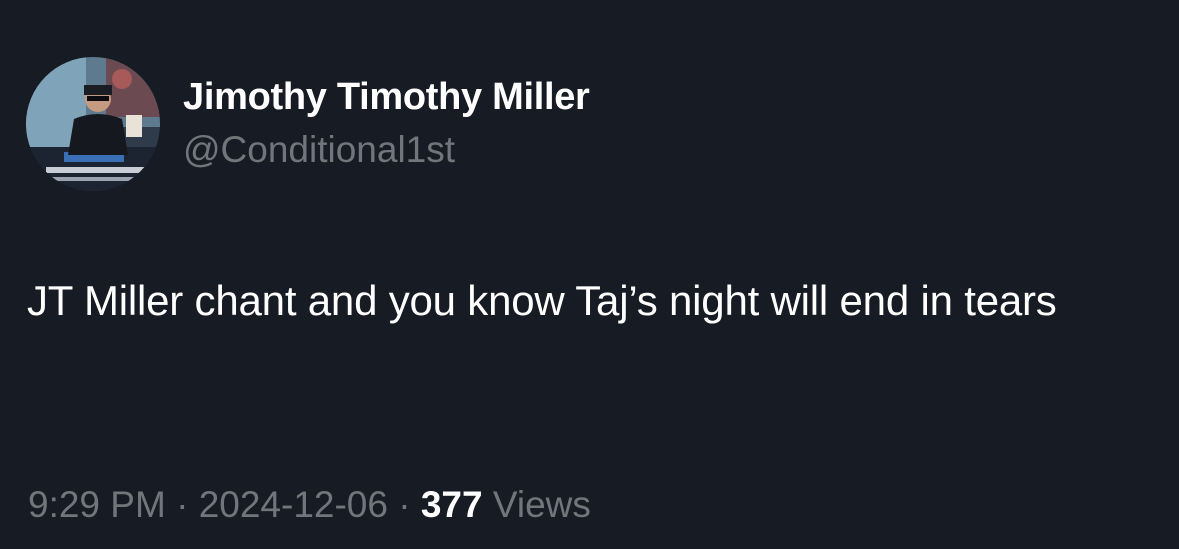 Image resolution: width=1179 pixels, height=549 pixels. What do you see at coordinates (97, 504) in the screenshot?
I see `tweet-time: 9:29 PM` at bounding box center [97, 504].